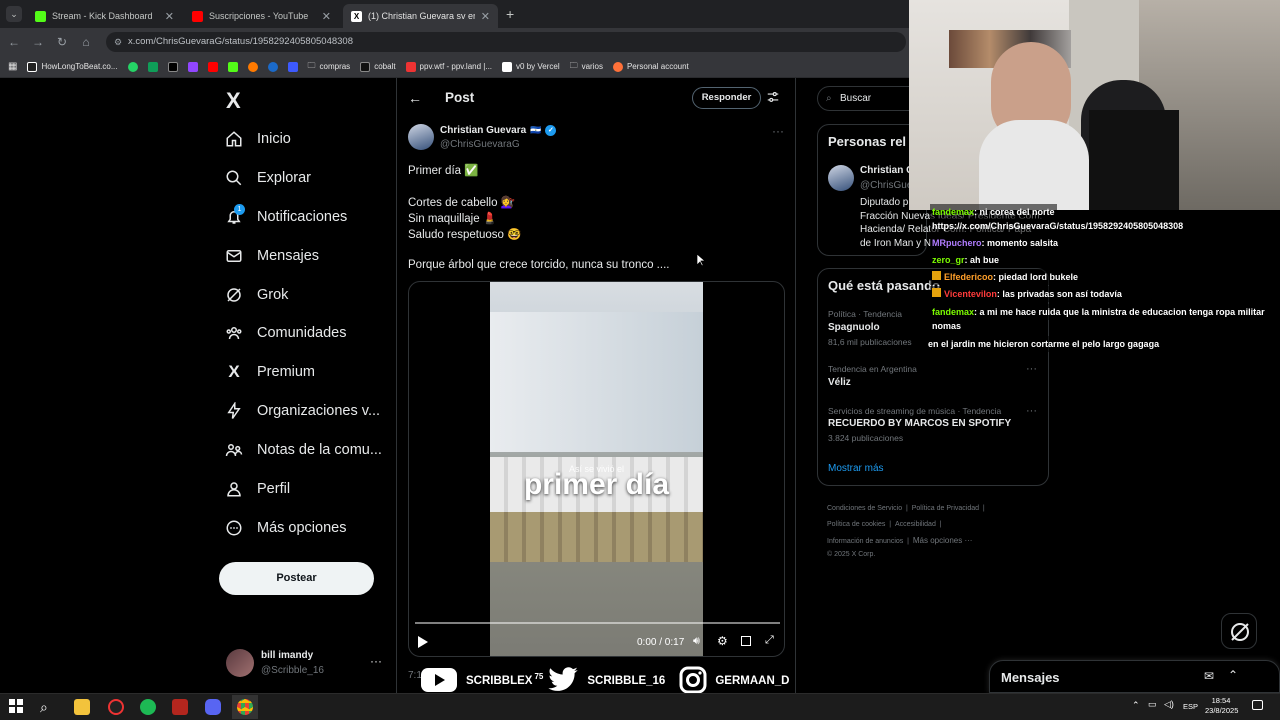  I want to click on file-explorer-icon, so click(82, 707).